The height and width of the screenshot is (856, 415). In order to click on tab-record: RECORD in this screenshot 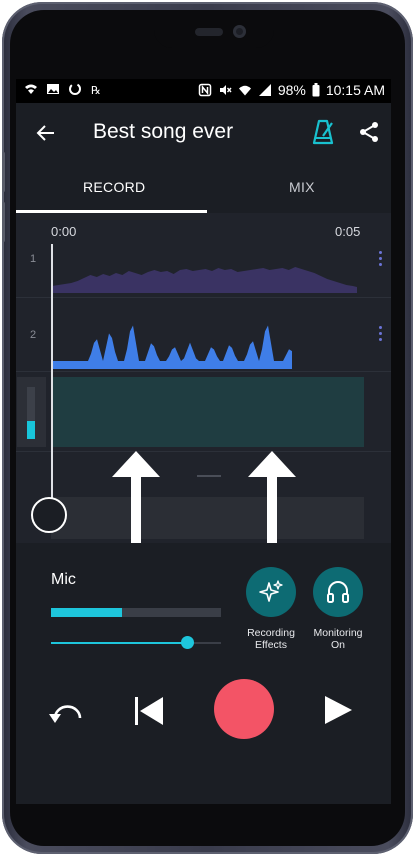, I will do `click(114, 187)`.